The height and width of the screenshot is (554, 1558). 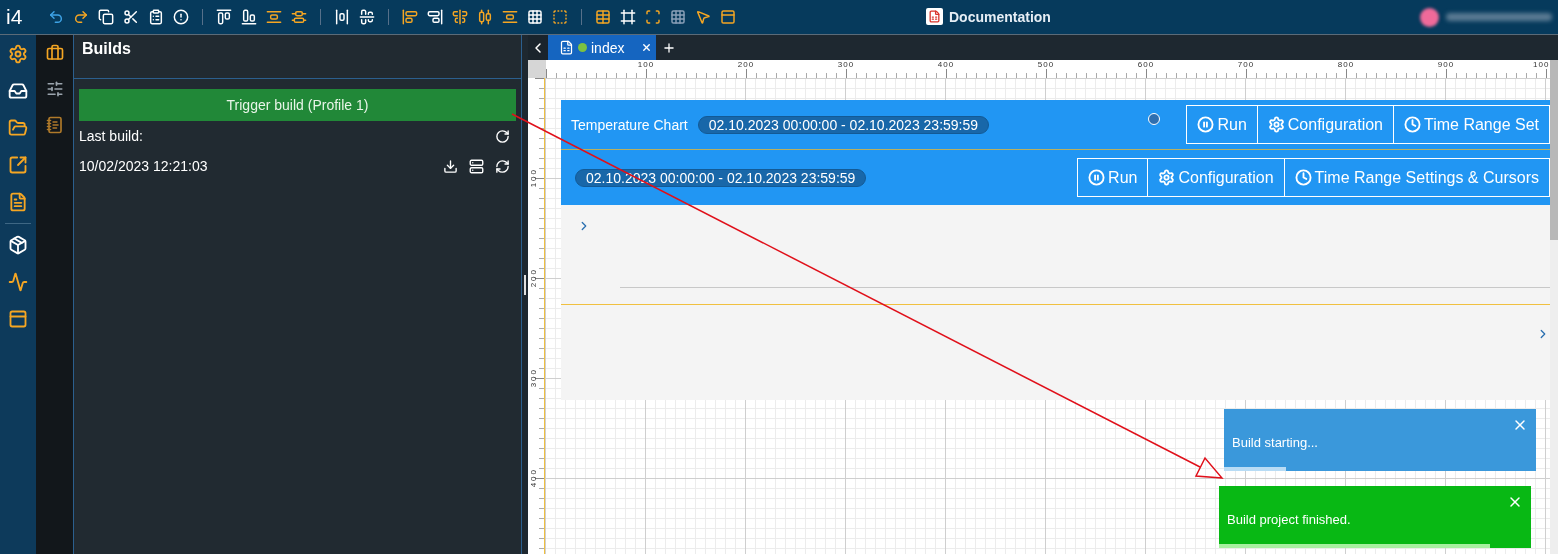 I want to click on align-center-icon, so click(x=460, y=17).